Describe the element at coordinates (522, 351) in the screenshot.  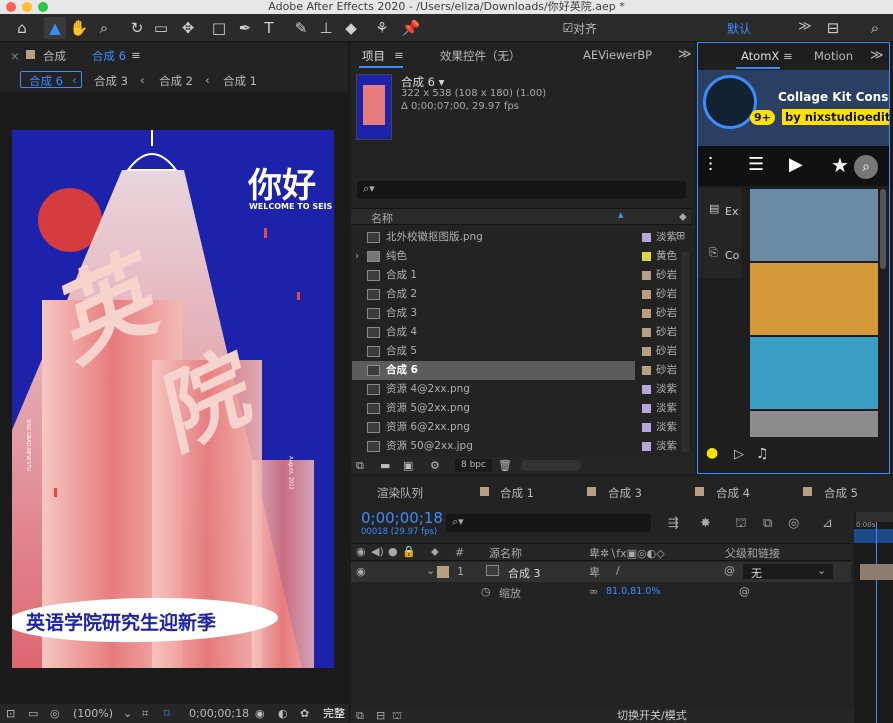
I see `list-item: 合成 5 砂岩` at that location.